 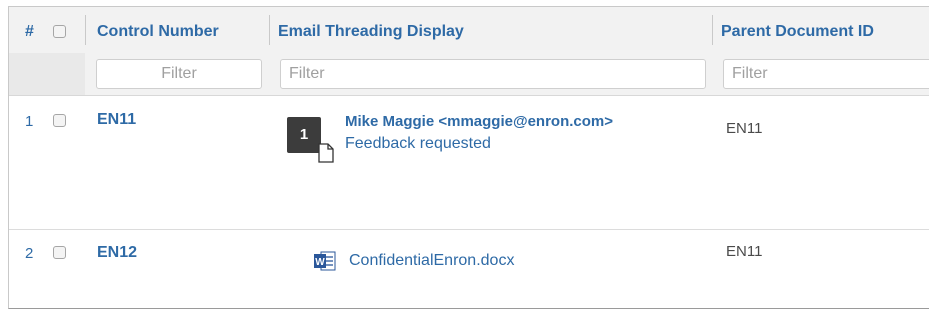 What do you see at coordinates (431, 261) in the screenshot?
I see `attachment-filename: ConfidentialEnron.docx` at bounding box center [431, 261].